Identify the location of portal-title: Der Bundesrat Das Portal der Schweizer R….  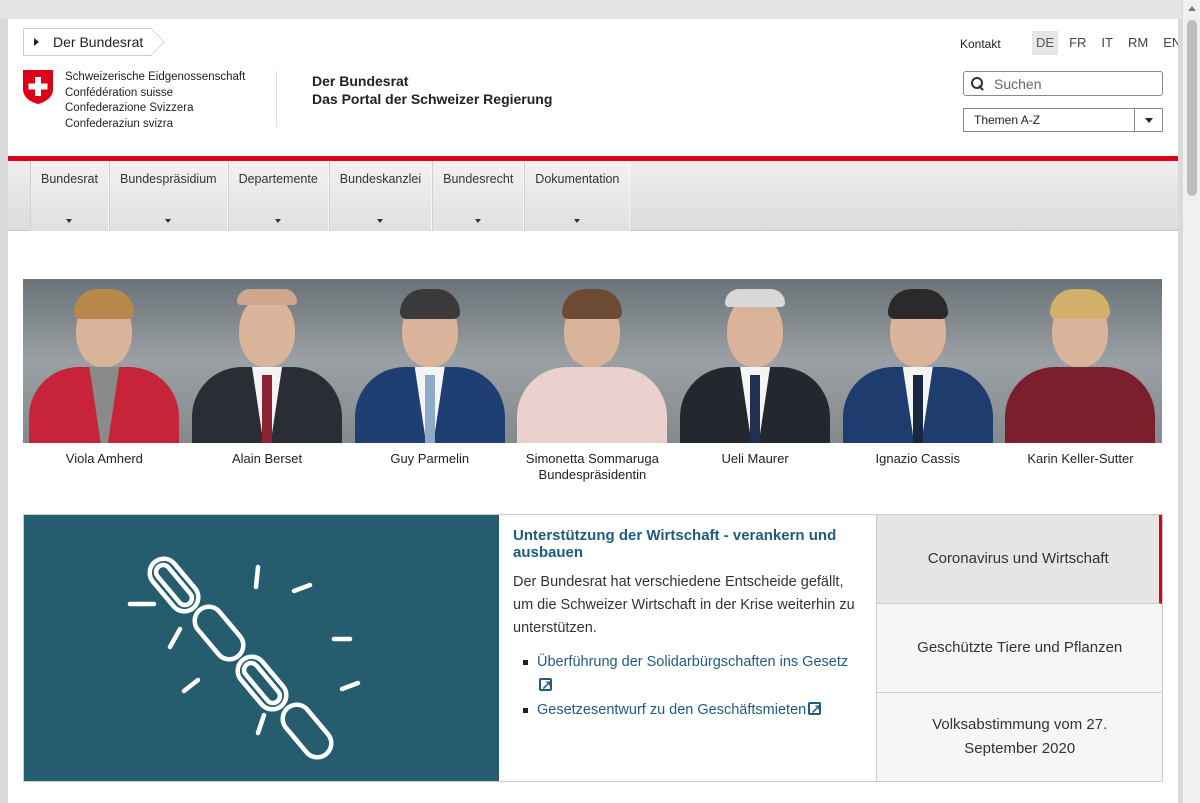
(432, 90).